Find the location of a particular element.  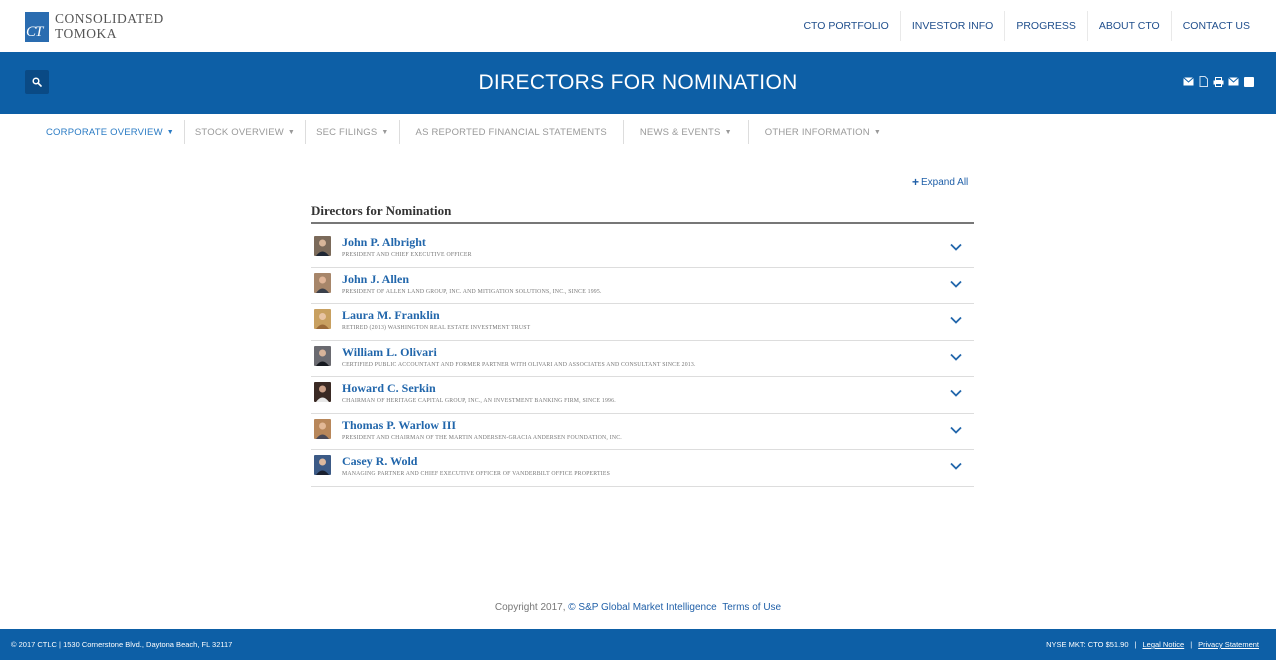

search-icon is located at coordinates (37, 82).